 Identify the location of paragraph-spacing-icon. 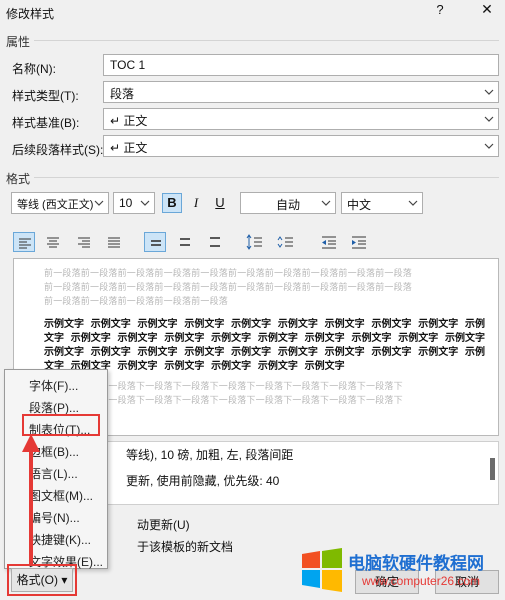
(286, 242).